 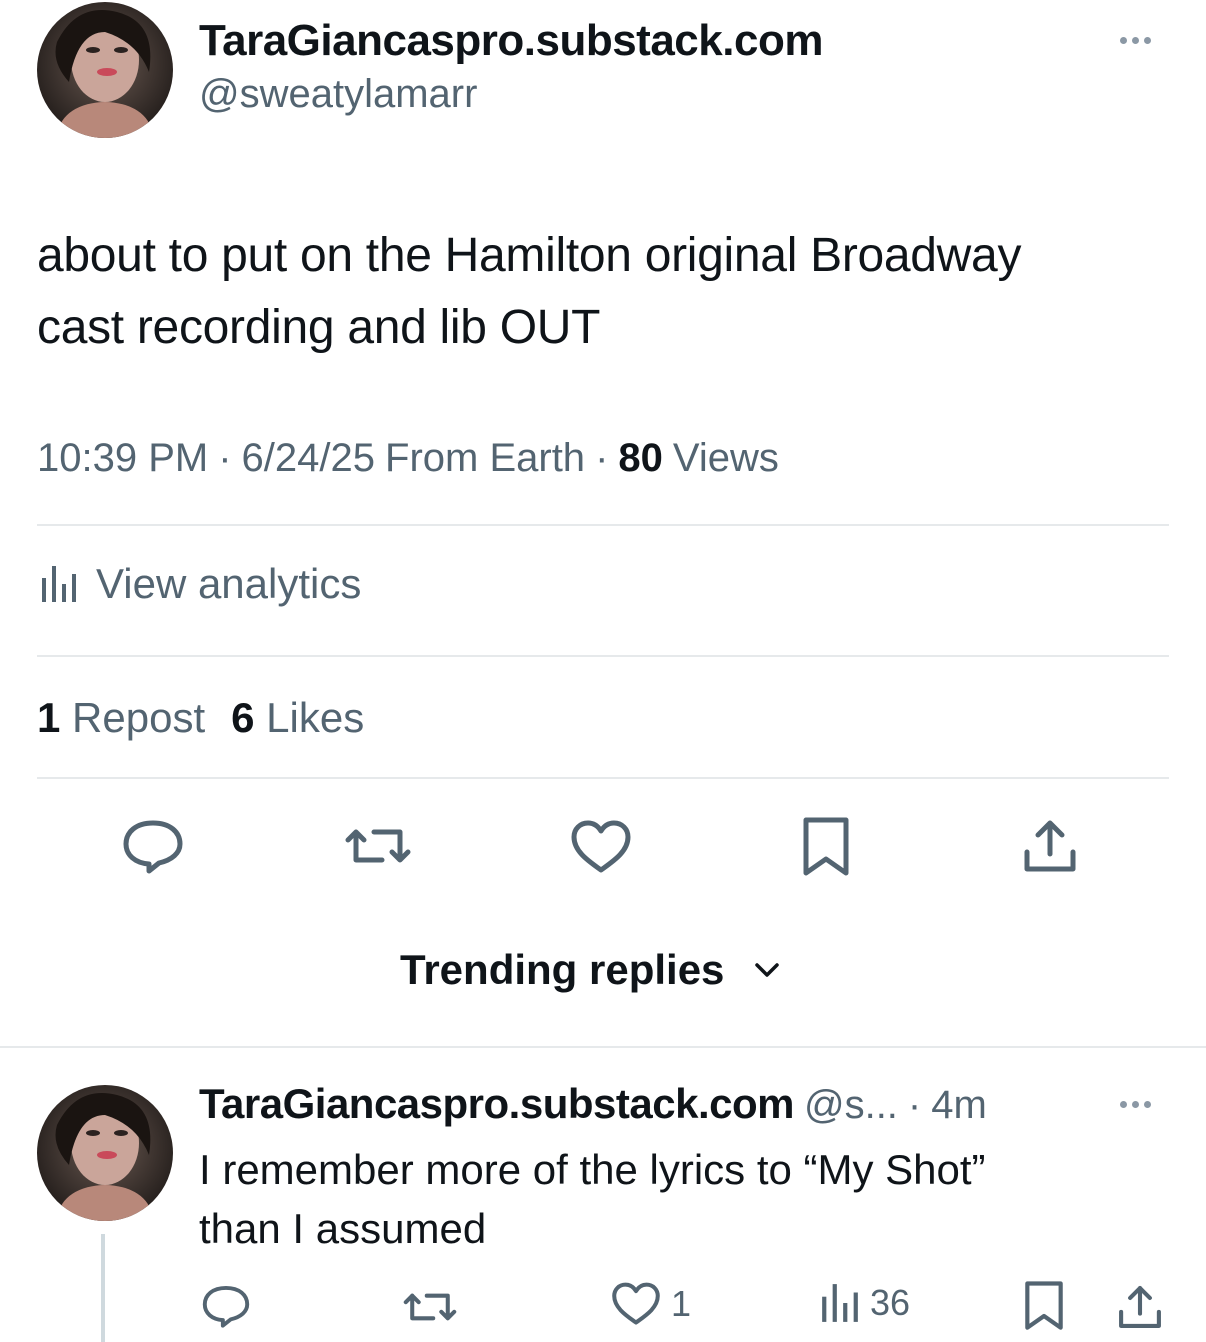 What do you see at coordinates (1135, 1104) in the screenshot?
I see `reply-more-icon` at bounding box center [1135, 1104].